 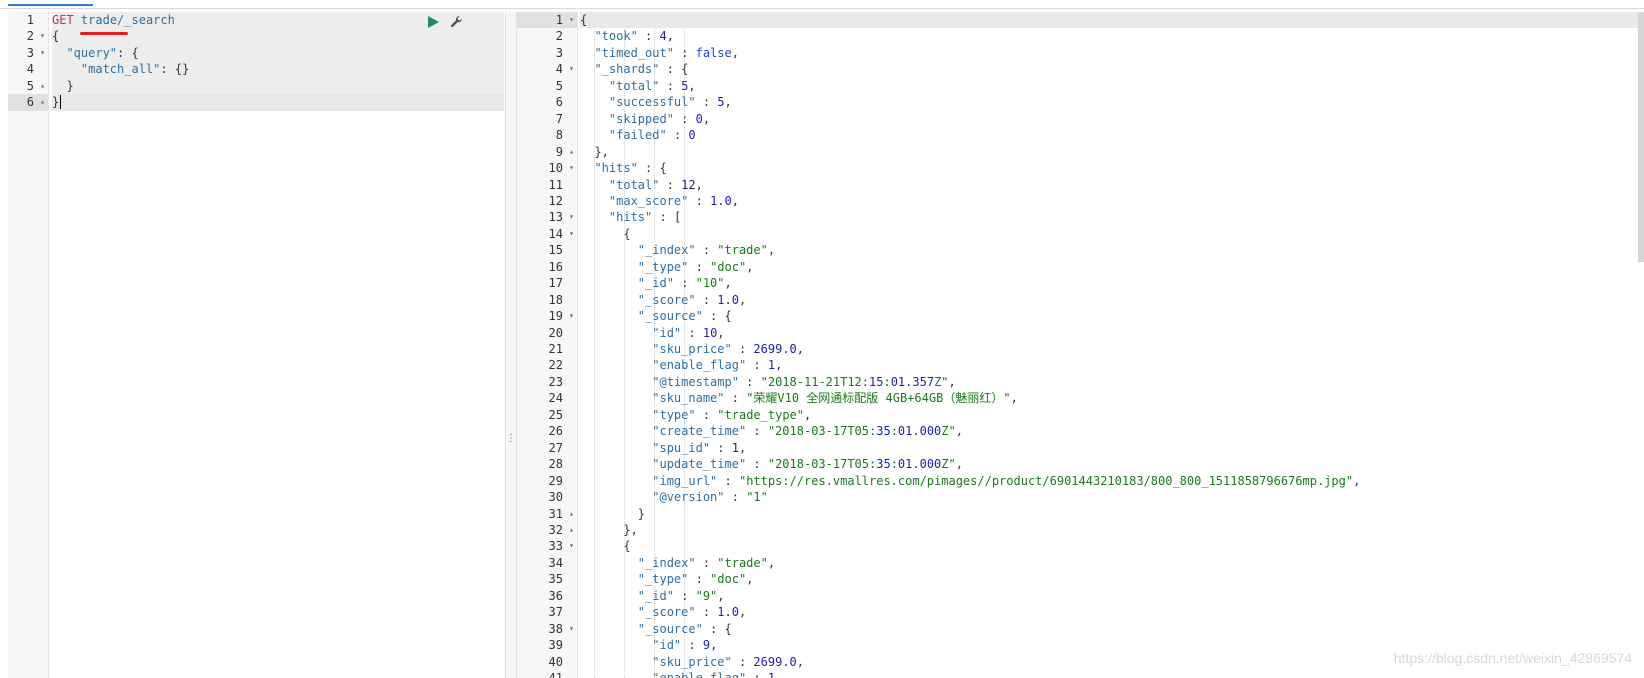 I want to click on response-line: "successful" : 5,, so click(x=670, y=102).